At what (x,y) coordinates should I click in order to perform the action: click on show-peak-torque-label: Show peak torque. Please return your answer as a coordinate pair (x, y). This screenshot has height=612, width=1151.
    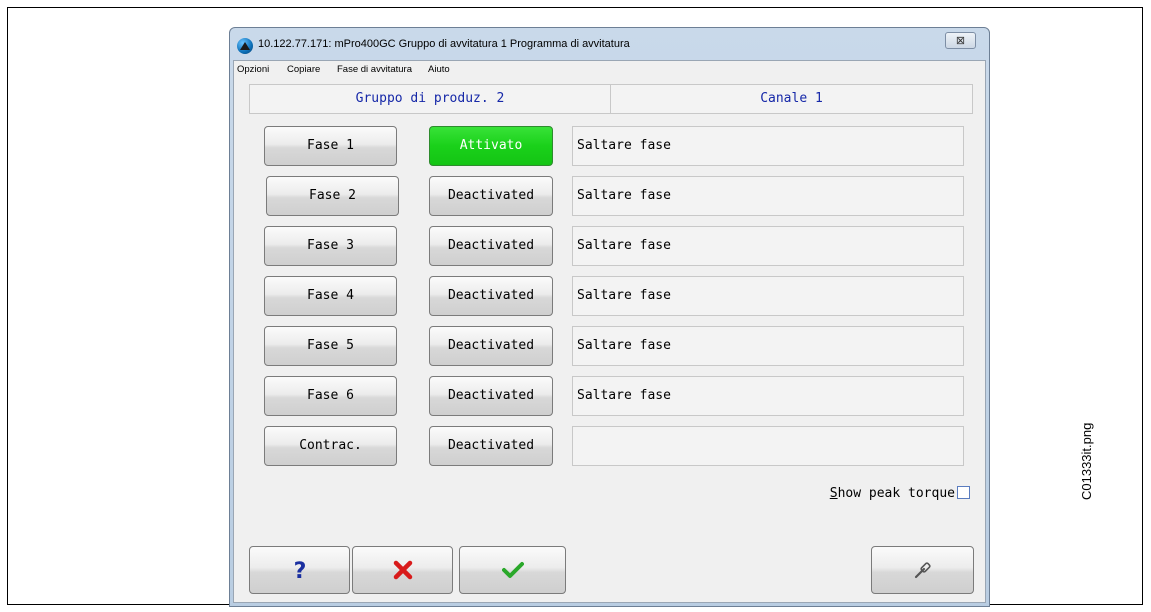
    Looking at the image, I should click on (892, 493).